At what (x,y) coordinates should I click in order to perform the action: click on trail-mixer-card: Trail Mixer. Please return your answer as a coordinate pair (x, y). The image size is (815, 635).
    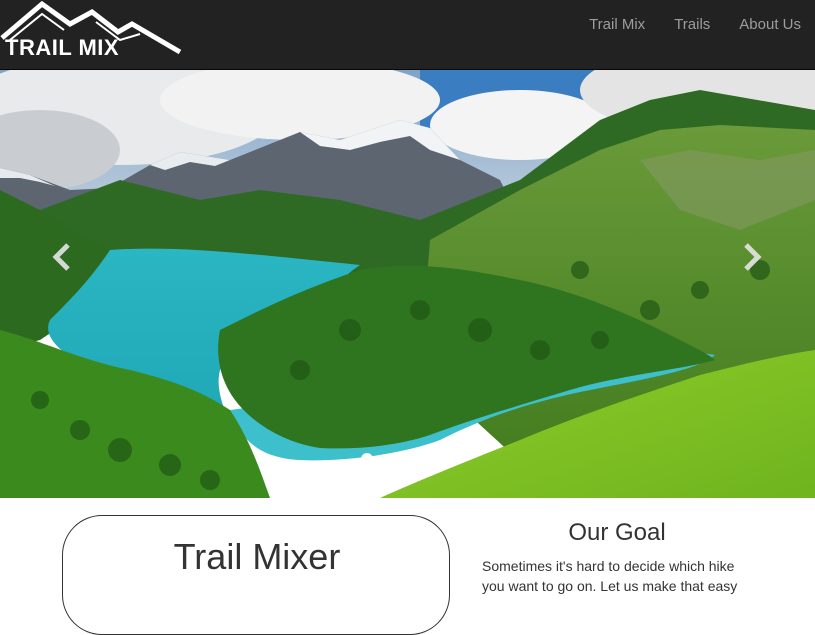
    Looking at the image, I should click on (256, 575).